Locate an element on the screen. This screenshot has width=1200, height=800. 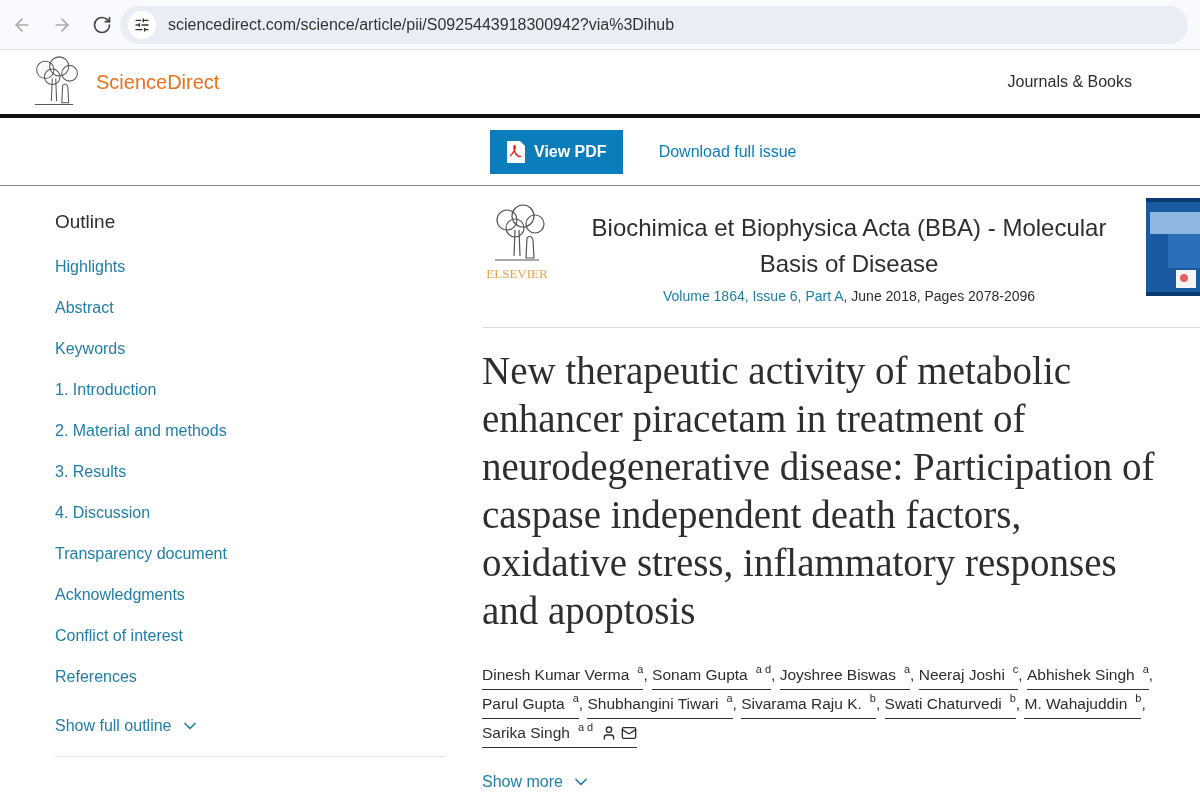
pdf-icon is located at coordinates (516, 151).